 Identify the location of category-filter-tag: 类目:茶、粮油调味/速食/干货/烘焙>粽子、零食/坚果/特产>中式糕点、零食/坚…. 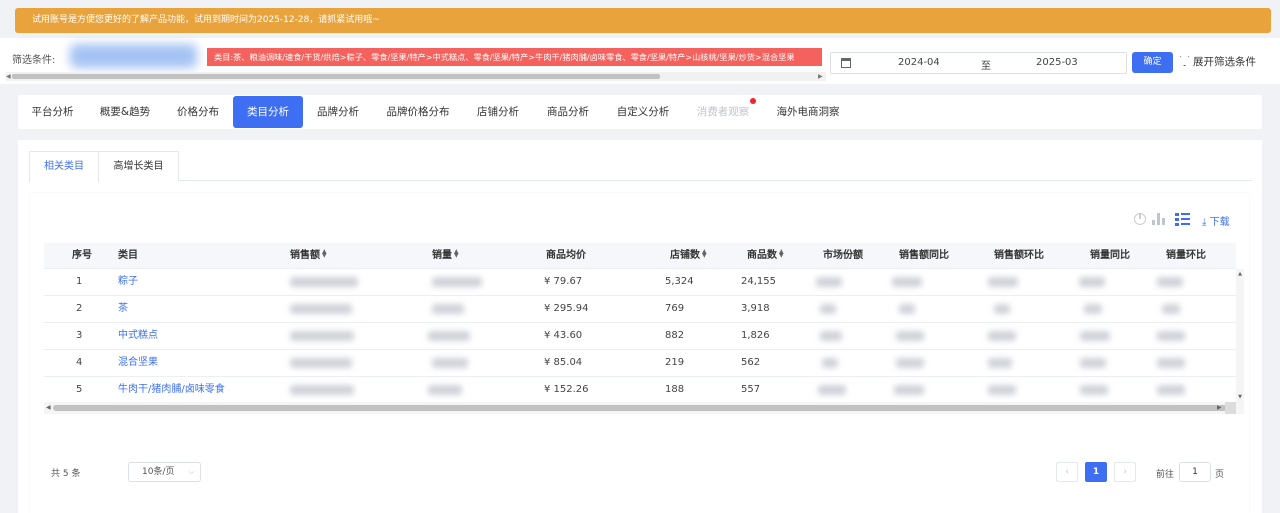
(514, 57).